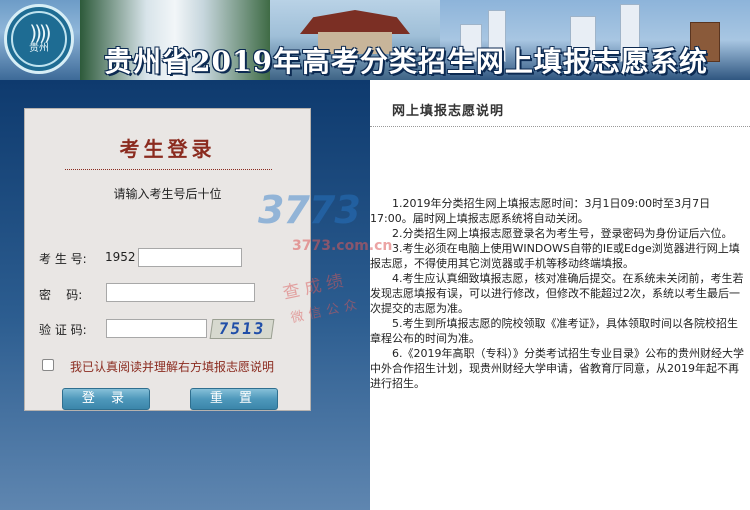 This screenshot has height=510, width=750. What do you see at coordinates (172, 366) in the screenshot?
I see `agree-label: 我已认真阅读并理解右方填报志愿说明` at bounding box center [172, 366].